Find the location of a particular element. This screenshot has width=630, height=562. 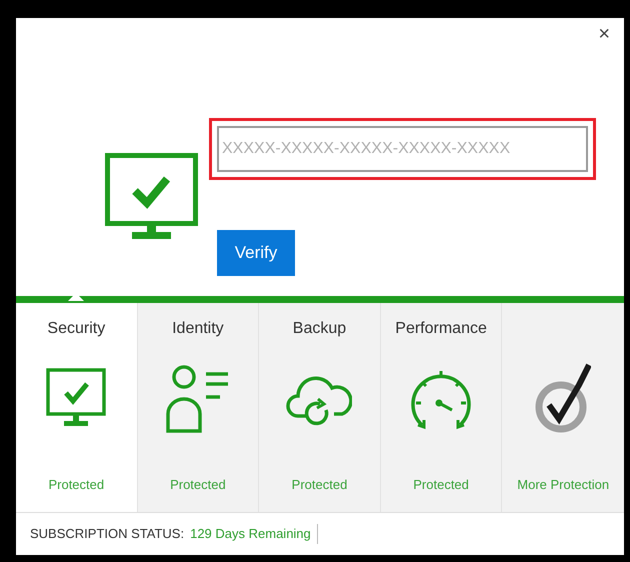

product-key-field: XXXXX-XXXXX-XXXXX-XXXXX-XXXXX is located at coordinates (402, 149).